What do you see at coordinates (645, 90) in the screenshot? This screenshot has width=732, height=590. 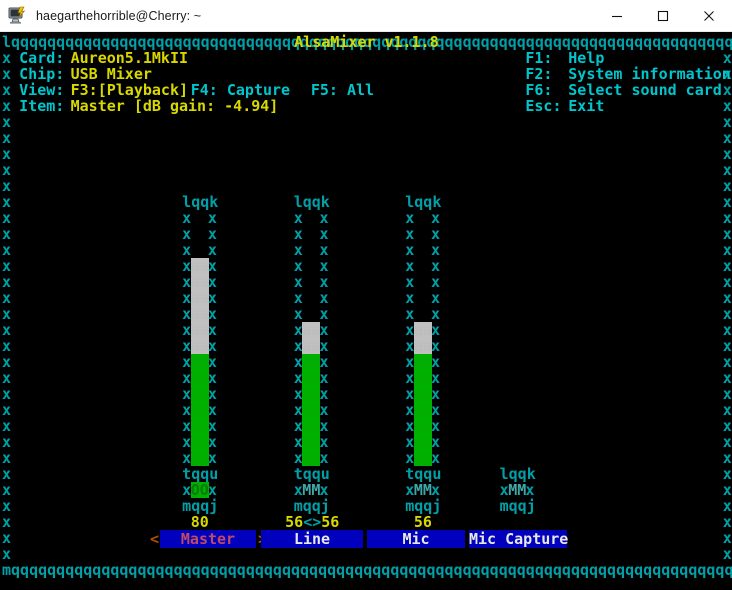 I see `help-text-2: Select sound card` at bounding box center [645, 90].